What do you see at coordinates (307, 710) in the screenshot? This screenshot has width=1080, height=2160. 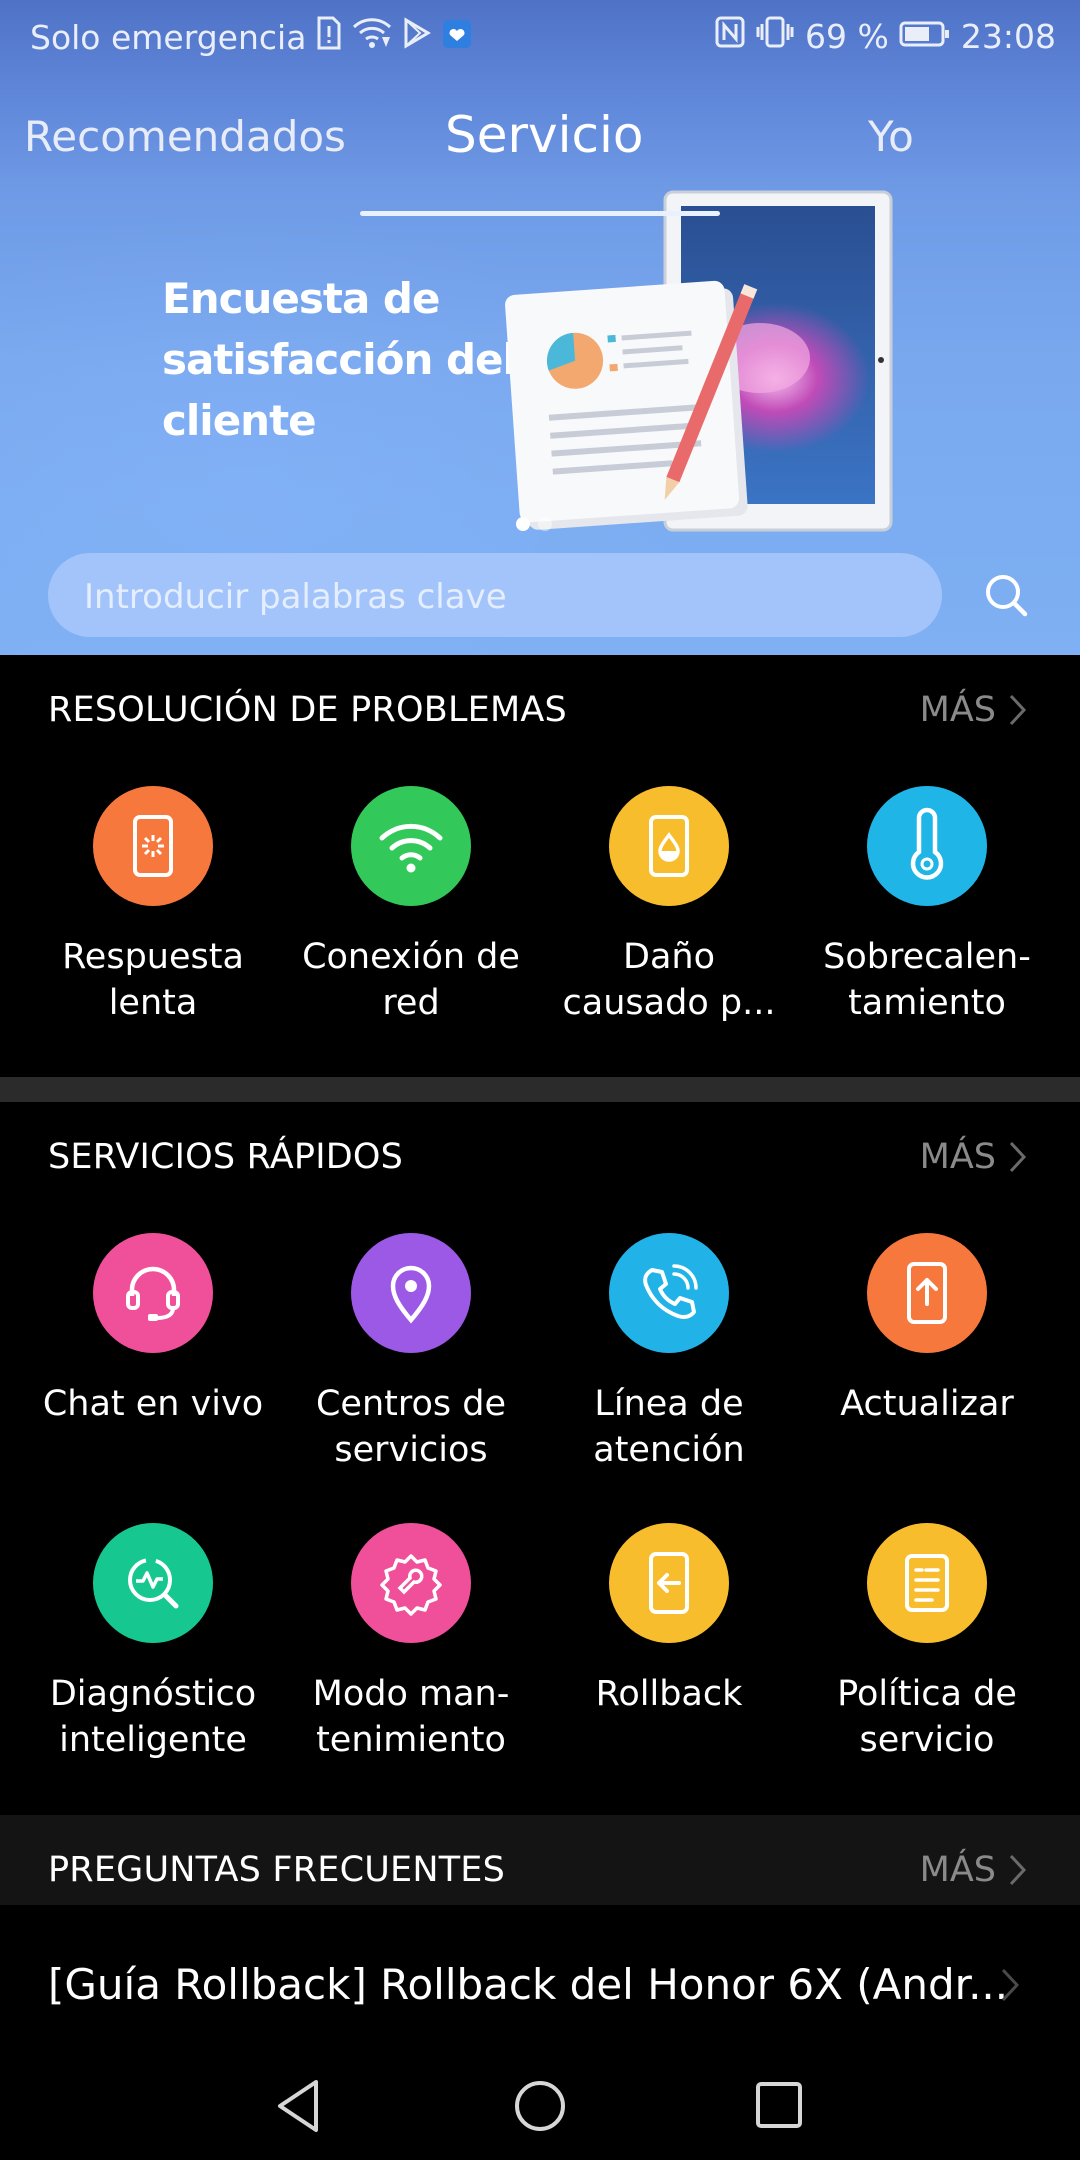 I see `troubleshooting-title: RESOLUCIÓN DE PROBLEMAS` at bounding box center [307, 710].